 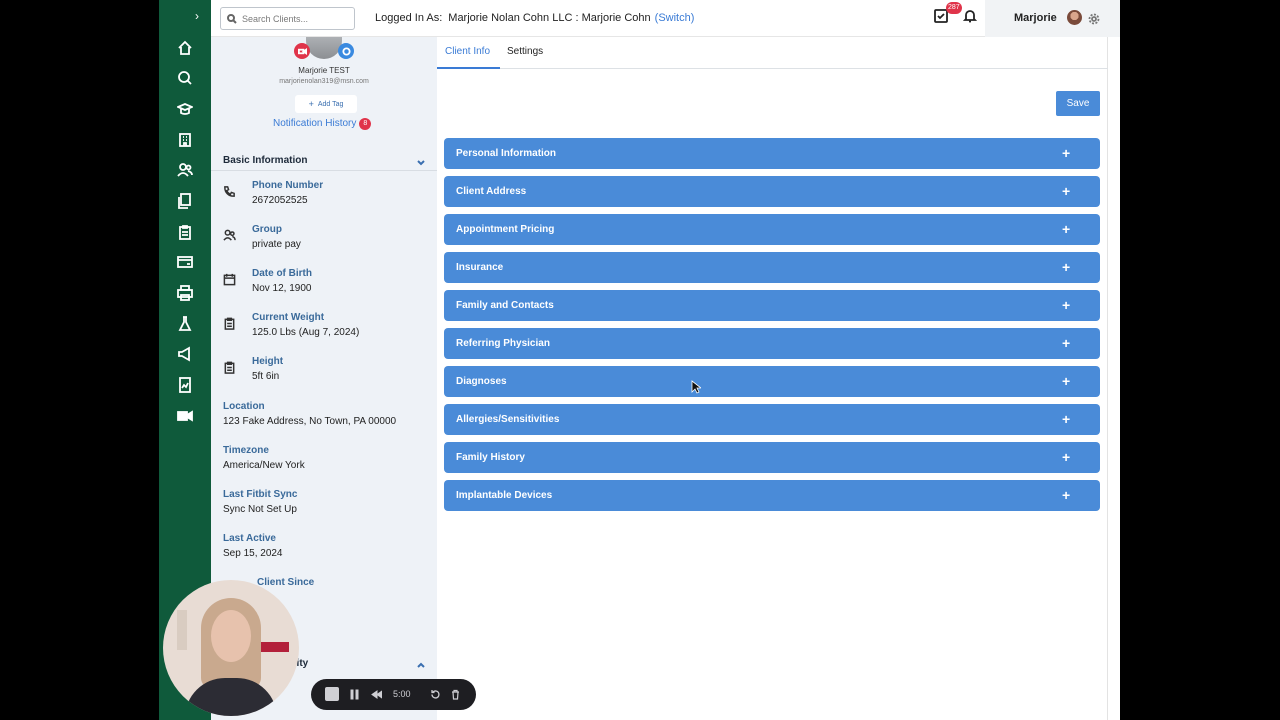 What do you see at coordinates (185, 324) in the screenshot?
I see `lab-icon` at bounding box center [185, 324].